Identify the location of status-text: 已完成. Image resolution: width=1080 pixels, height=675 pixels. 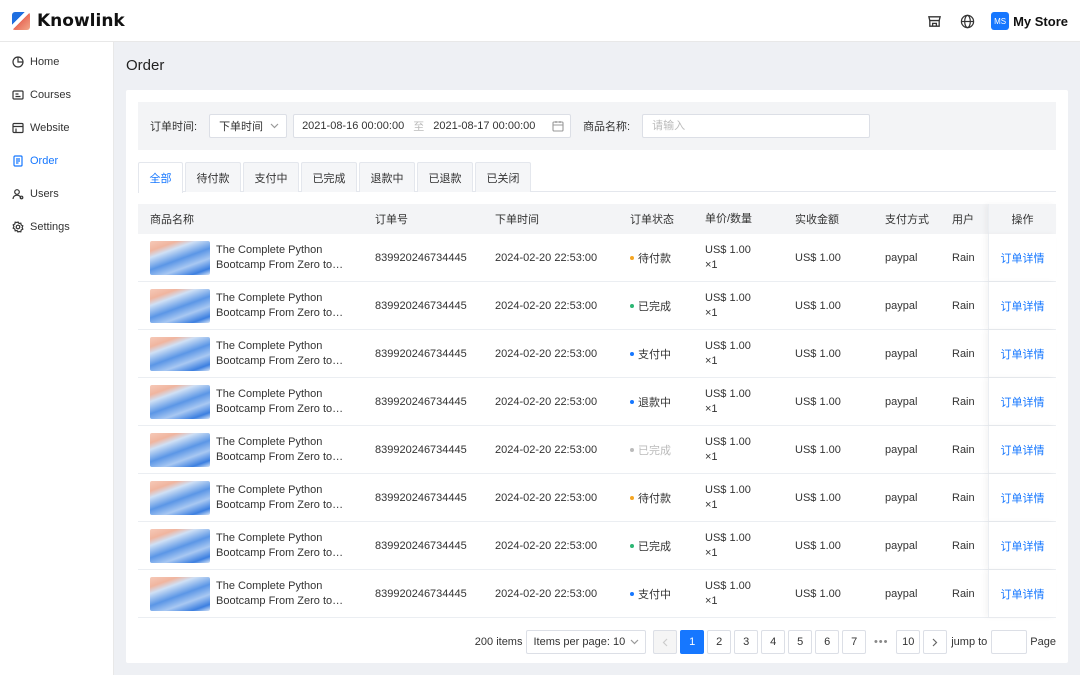
(654, 306).